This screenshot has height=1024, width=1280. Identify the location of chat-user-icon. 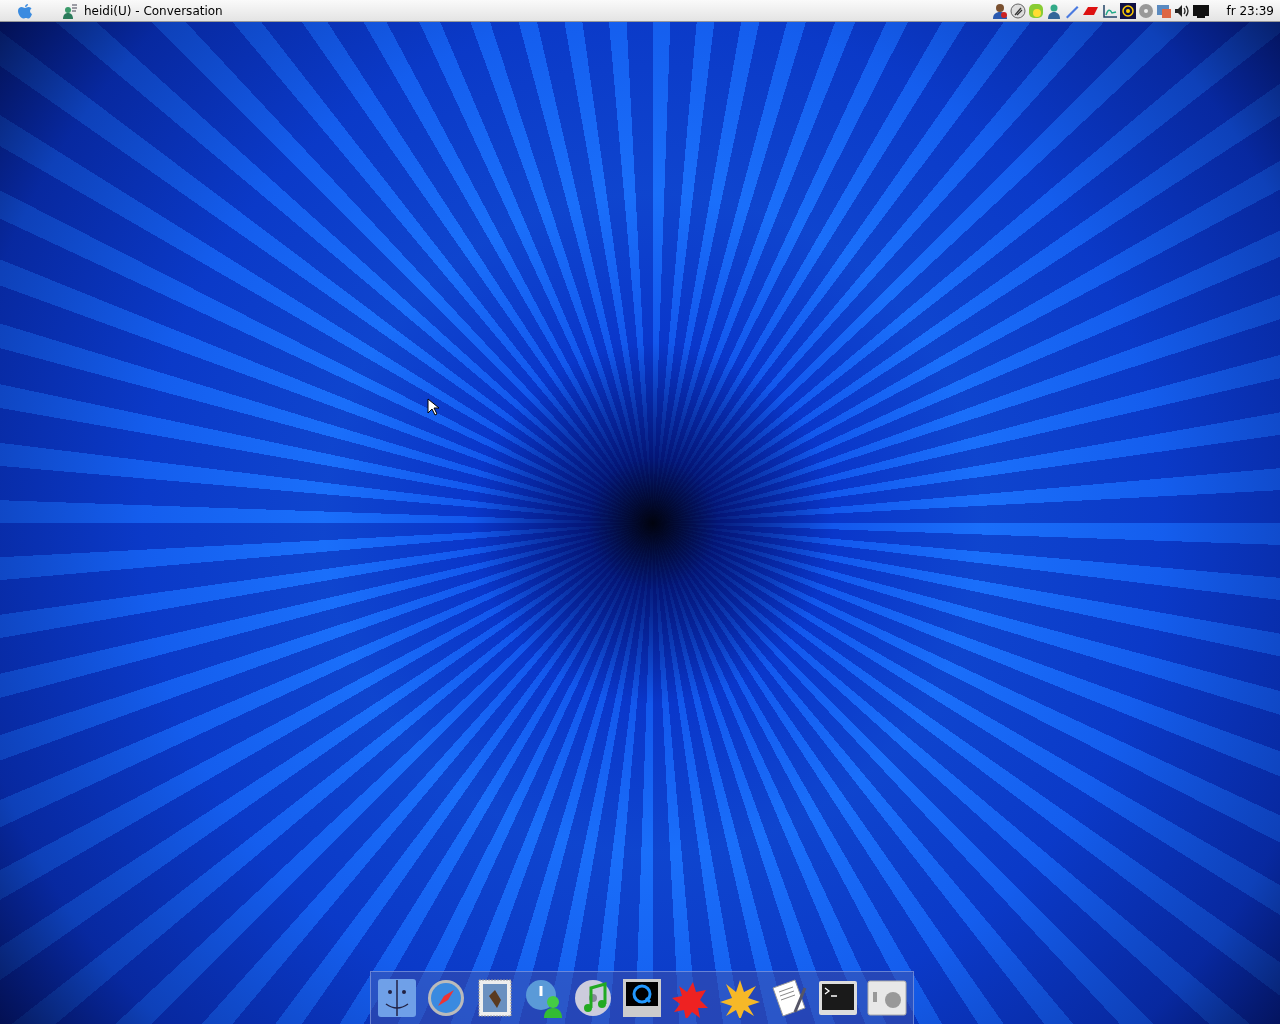
(544, 998).